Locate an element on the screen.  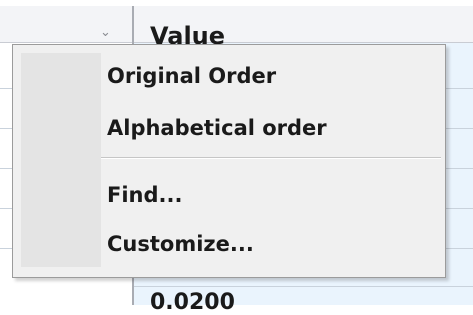
menu-separator-highlight is located at coordinates (271, 158).